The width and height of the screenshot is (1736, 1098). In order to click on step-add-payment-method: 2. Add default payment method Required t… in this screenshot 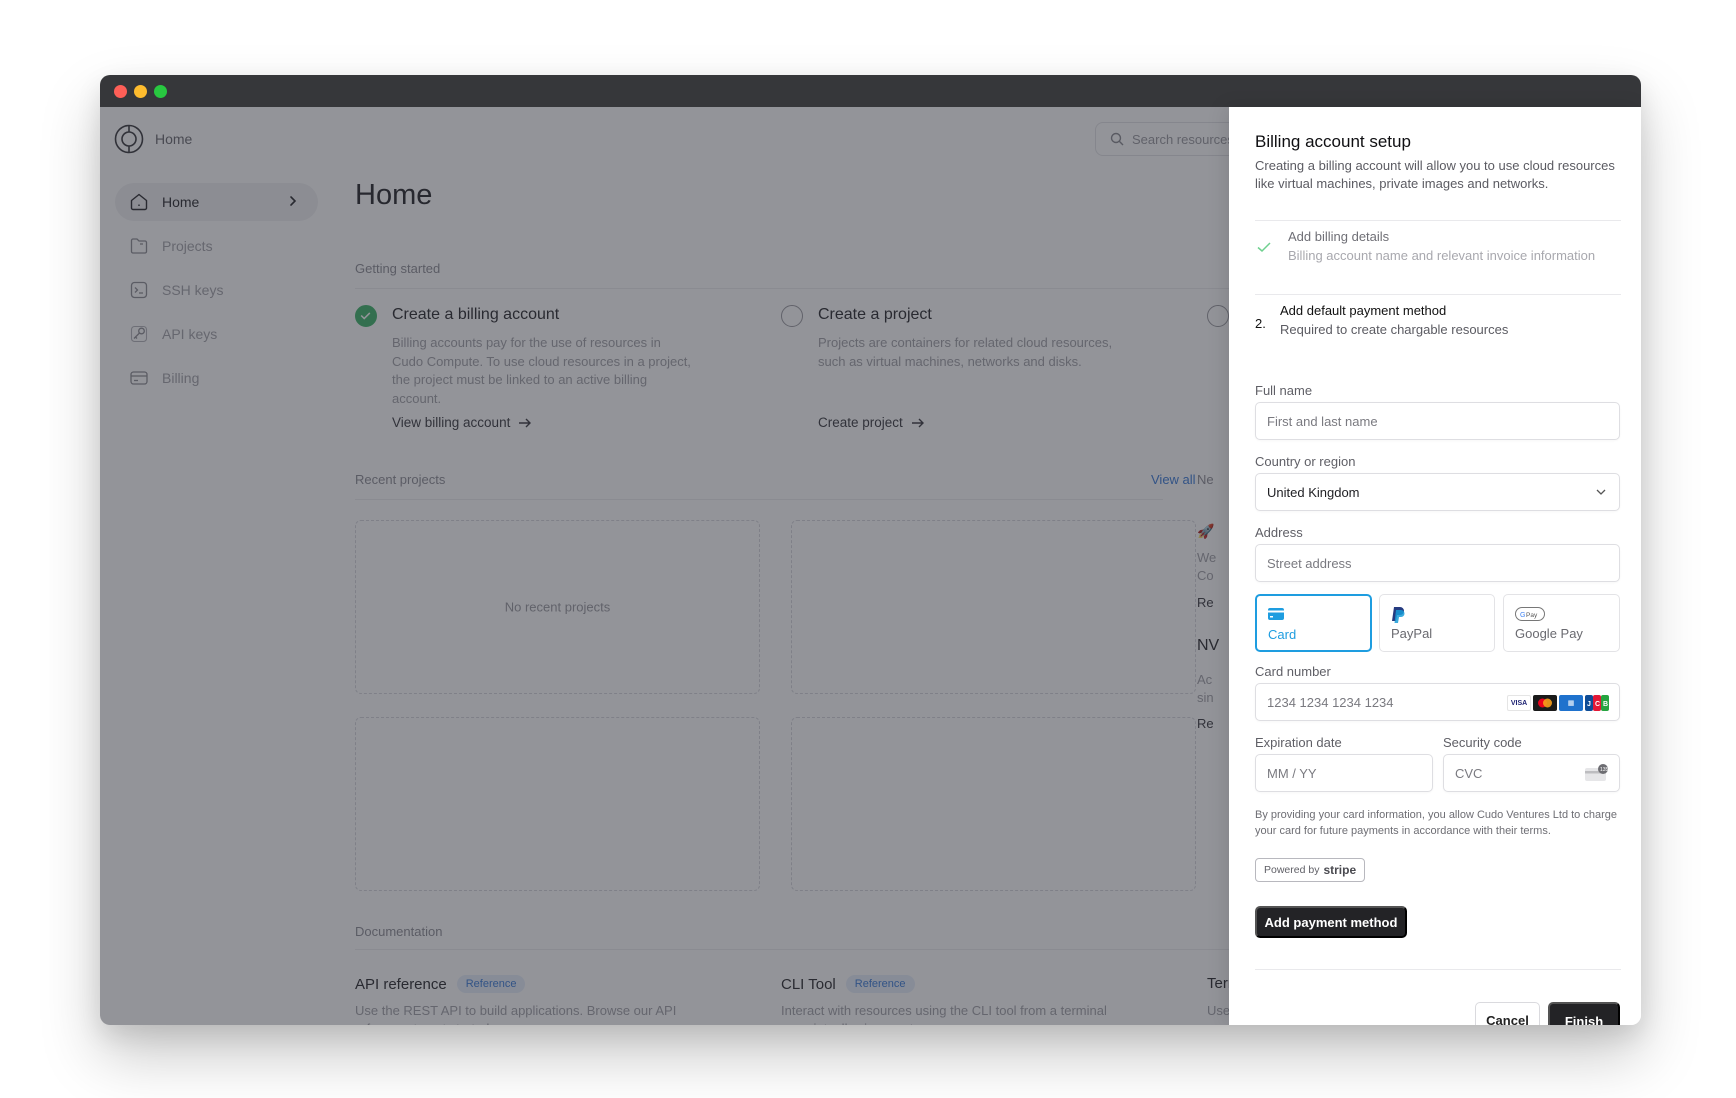, I will do `click(1438, 331)`.